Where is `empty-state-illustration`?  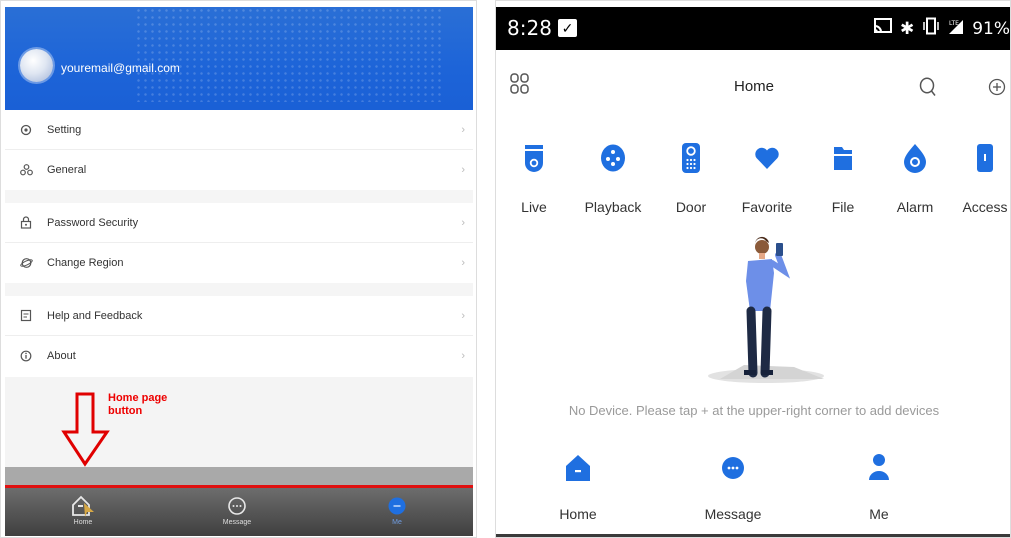
empty-state-illustration is located at coordinates (766, 309).